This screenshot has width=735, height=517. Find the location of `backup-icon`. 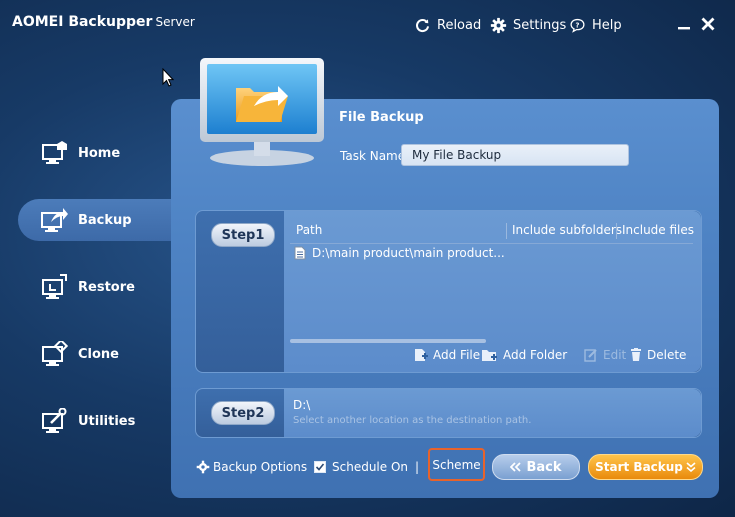

backup-icon is located at coordinates (55, 220).